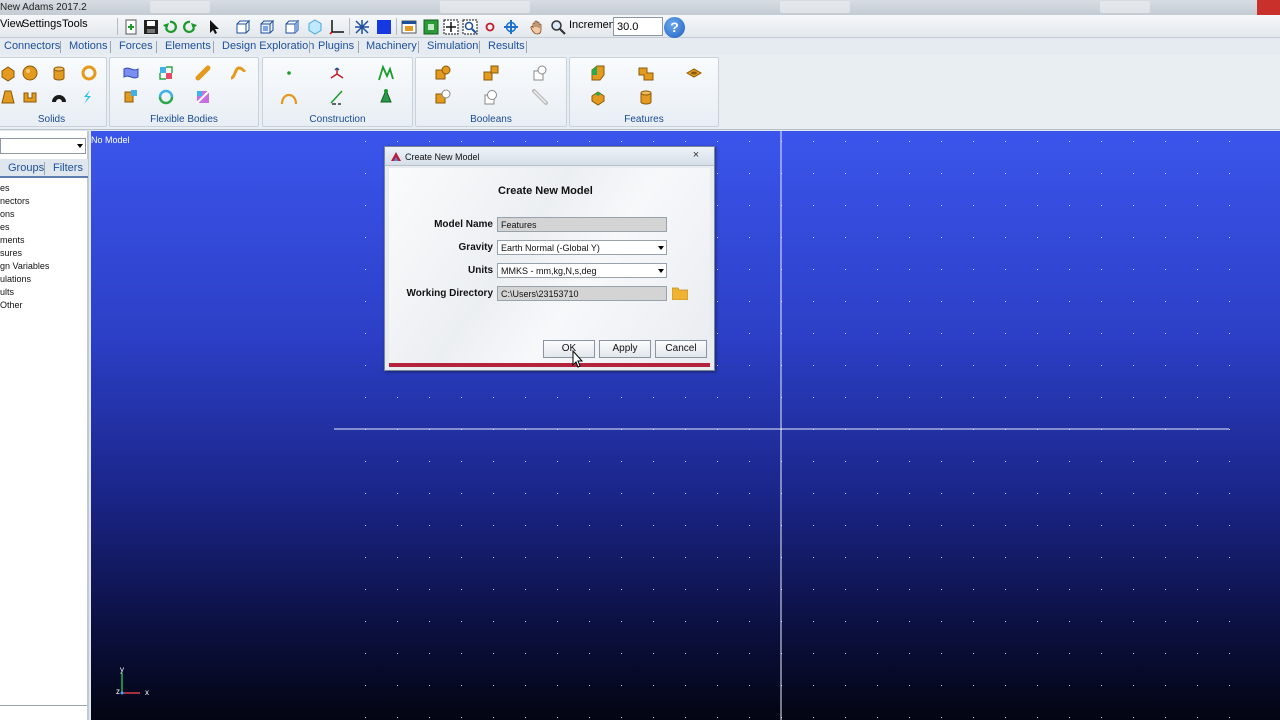 This screenshot has height=720, width=1280. What do you see at coordinates (214, 26) in the screenshot?
I see `select-arrow-icon` at bounding box center [214, 26].